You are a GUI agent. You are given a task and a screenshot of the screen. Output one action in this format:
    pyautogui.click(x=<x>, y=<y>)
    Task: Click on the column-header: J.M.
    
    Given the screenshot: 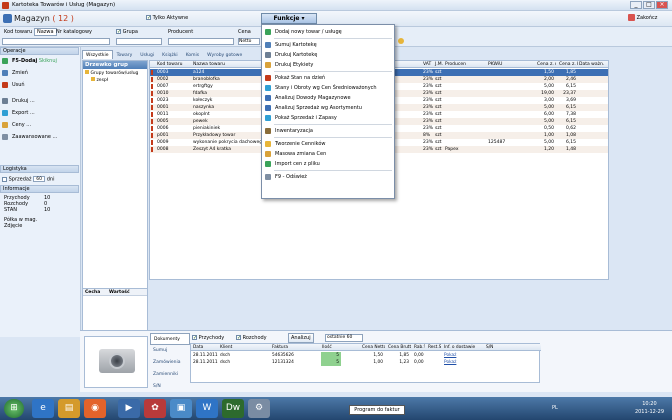 What is the action you would take?
    pyautogui.click(x=439, y=64)
    